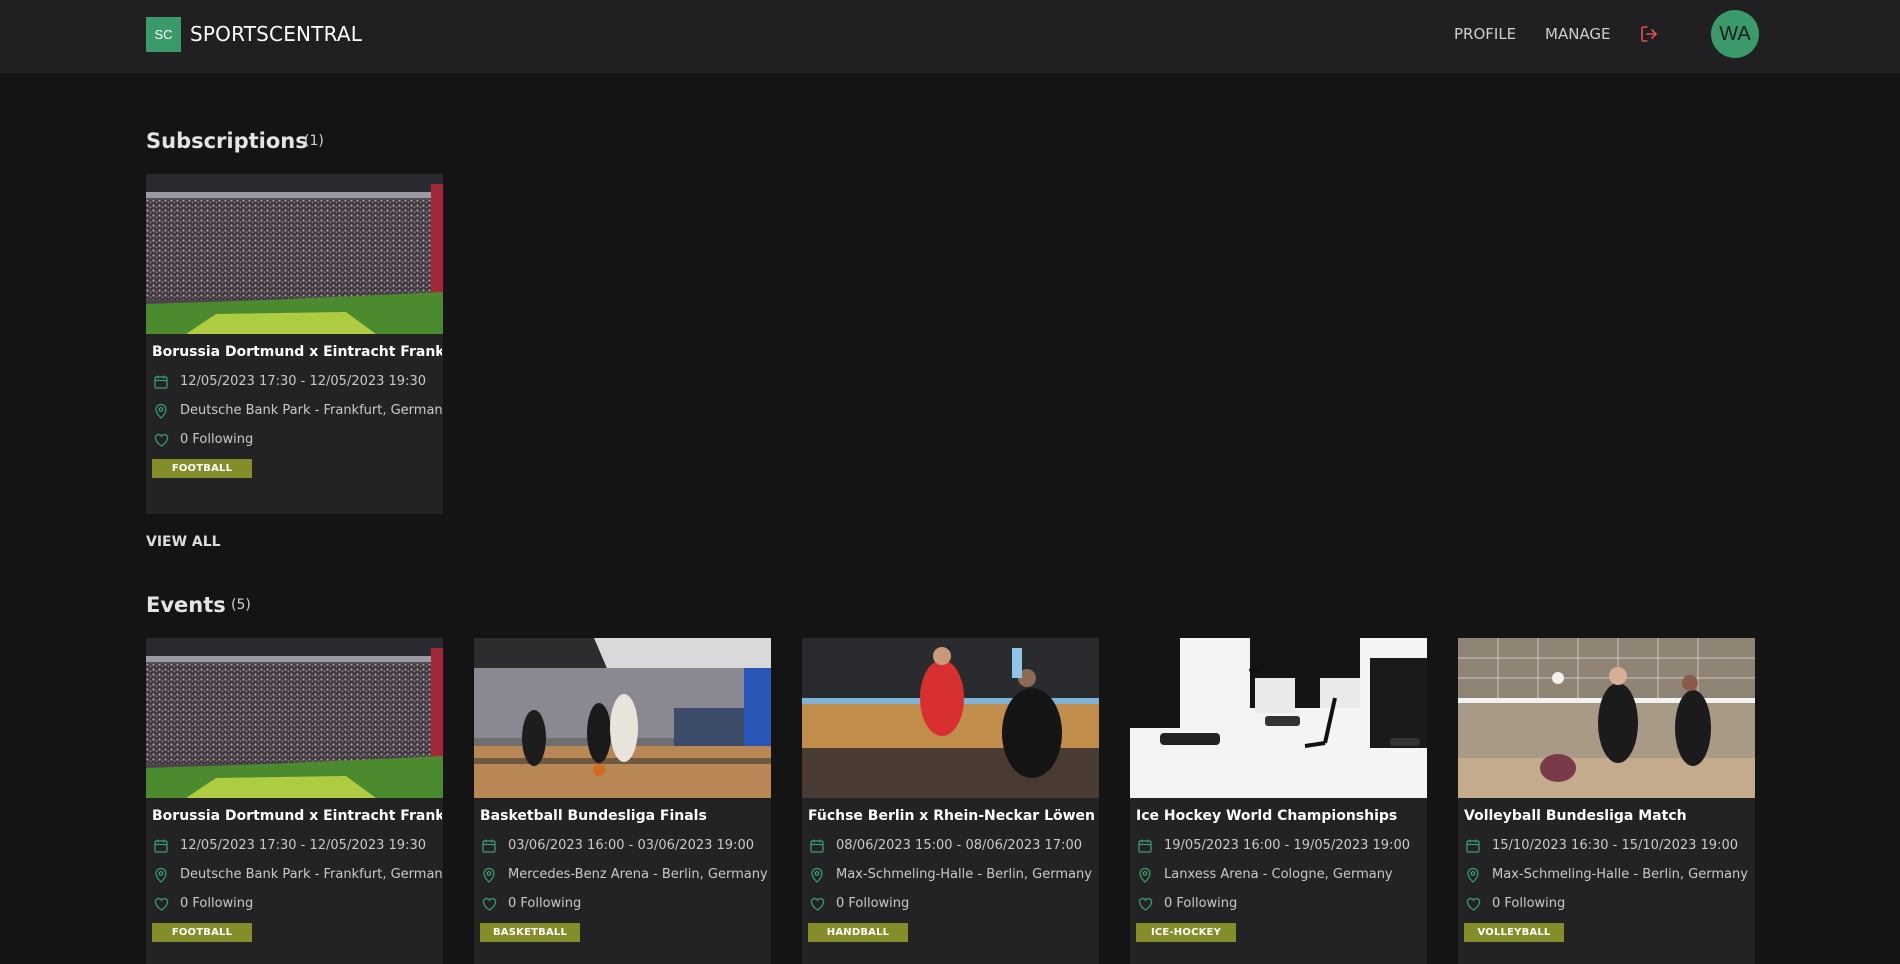 The height and width of the screenshot is (964, 1900). I want to click on event-date: 08/06/2023 15:00 - 08/06/2023 17:00, so click(959, 845).